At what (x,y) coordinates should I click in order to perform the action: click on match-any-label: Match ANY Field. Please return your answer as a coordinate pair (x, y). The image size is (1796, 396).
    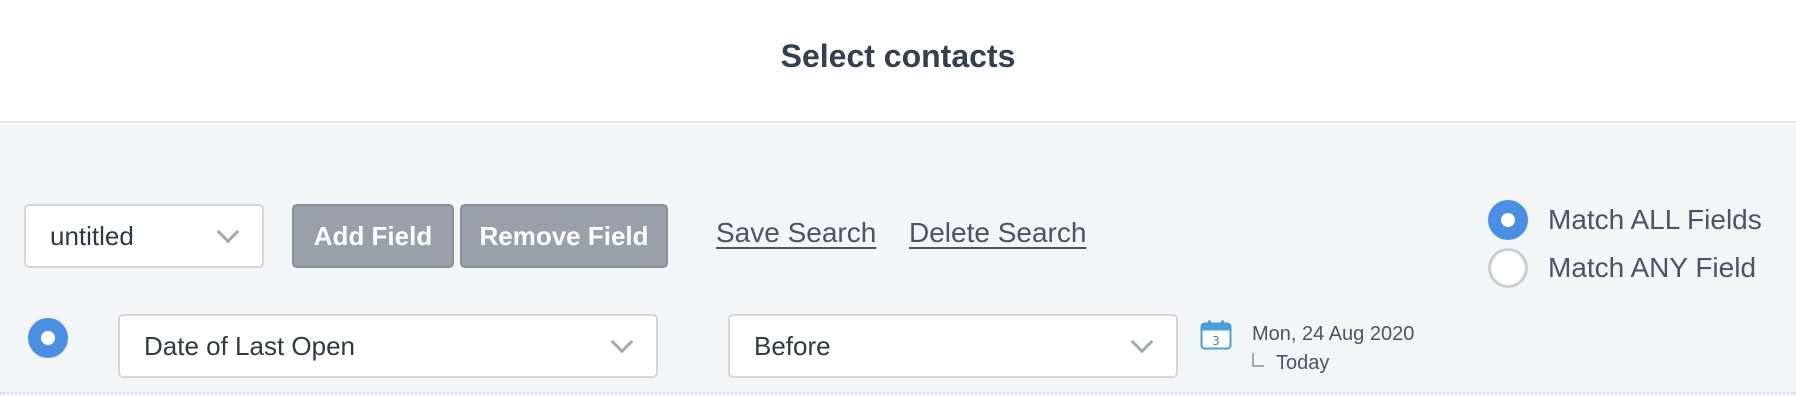
    Looking at the image, I should click on (1652, 267).